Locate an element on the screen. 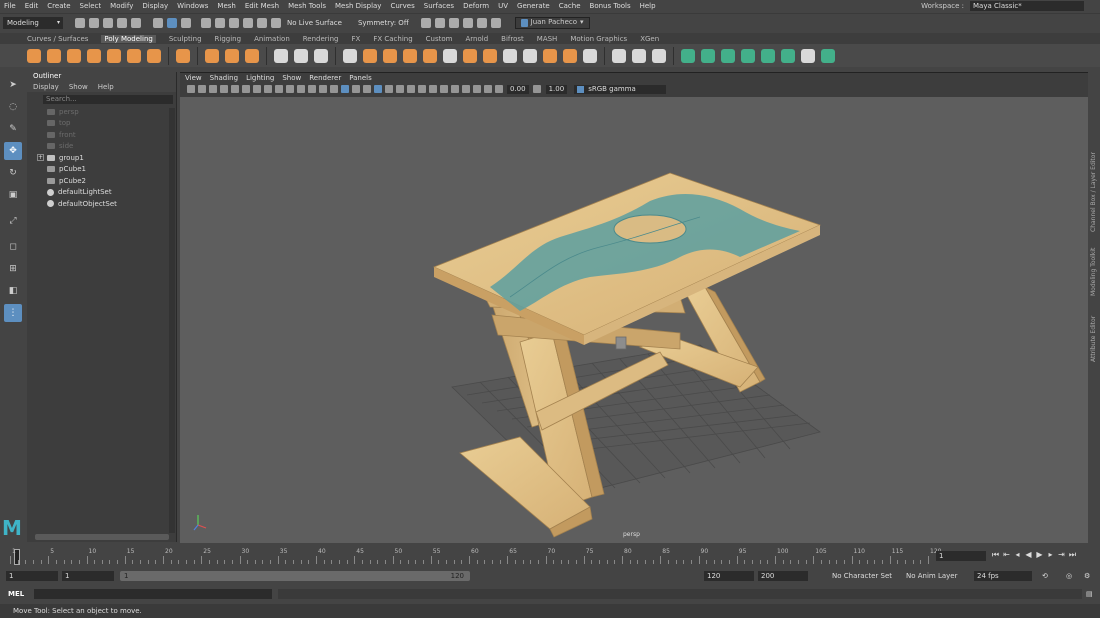 The height and width of the screenshot is (618, 1100). menu-edit-mesh: Edit Mesh is located at coordinates (262, 6).